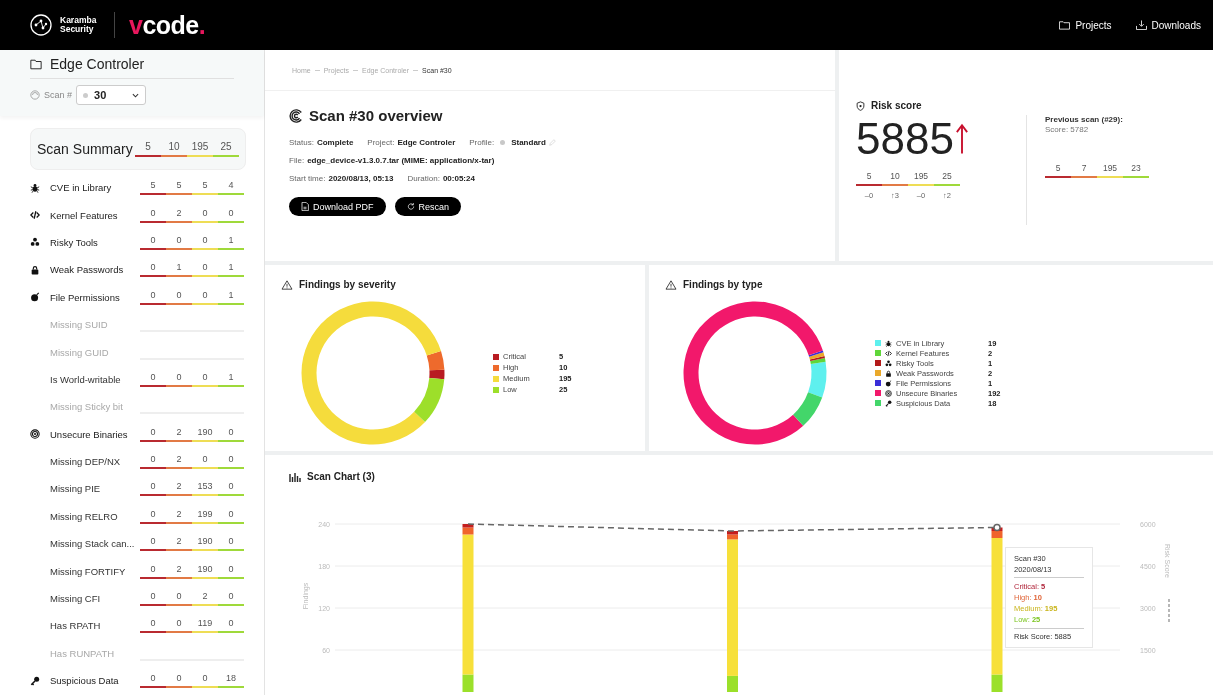 Image resolution: width=1213 pixels, height=695 pixels. Describe the element at coordinates (95, 434) in the screenshot. I see `category-label: Unsecure Binaries` at that location.